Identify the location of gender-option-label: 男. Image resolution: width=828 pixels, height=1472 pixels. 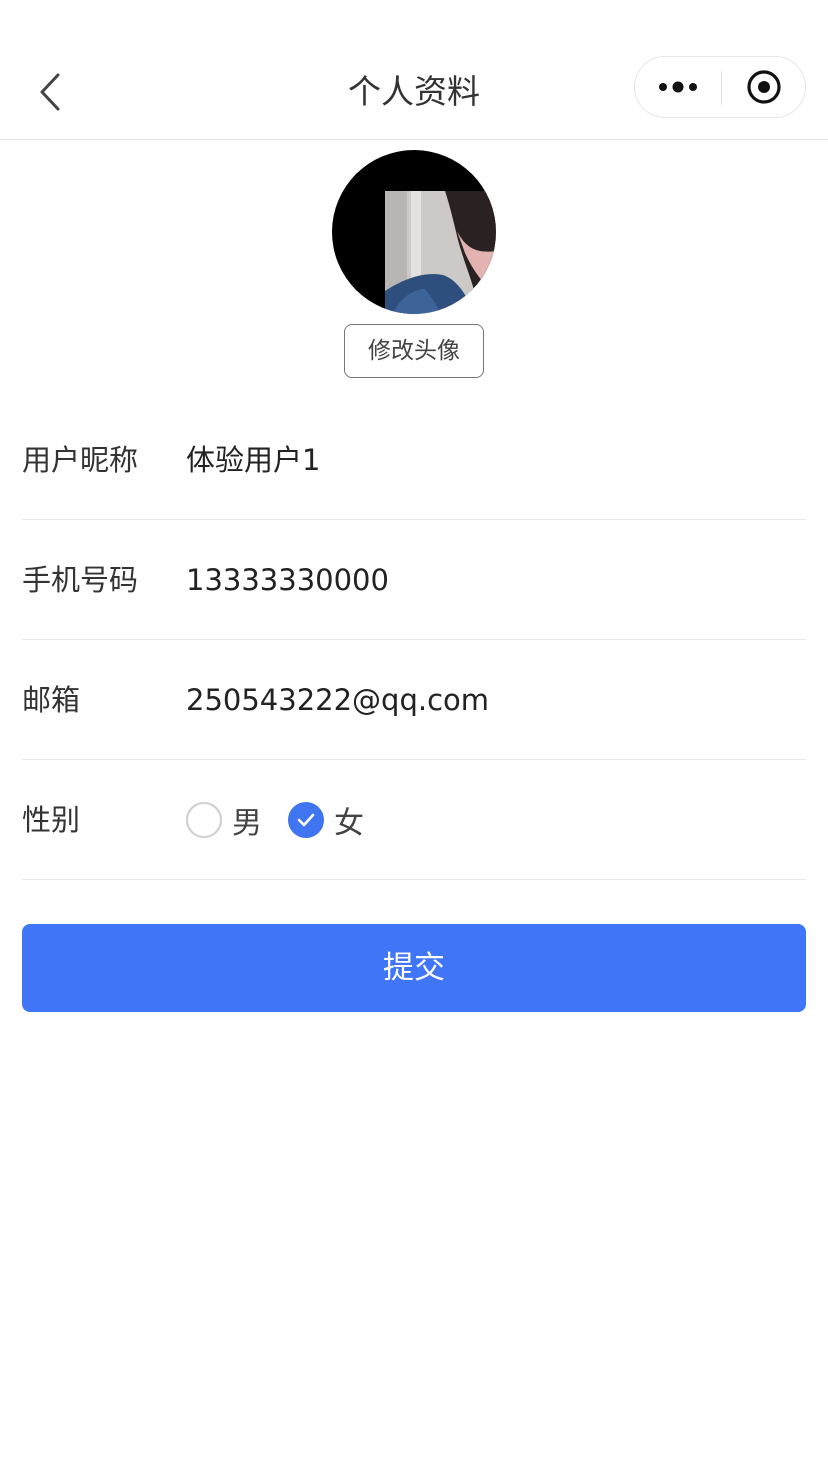
(247, 823).